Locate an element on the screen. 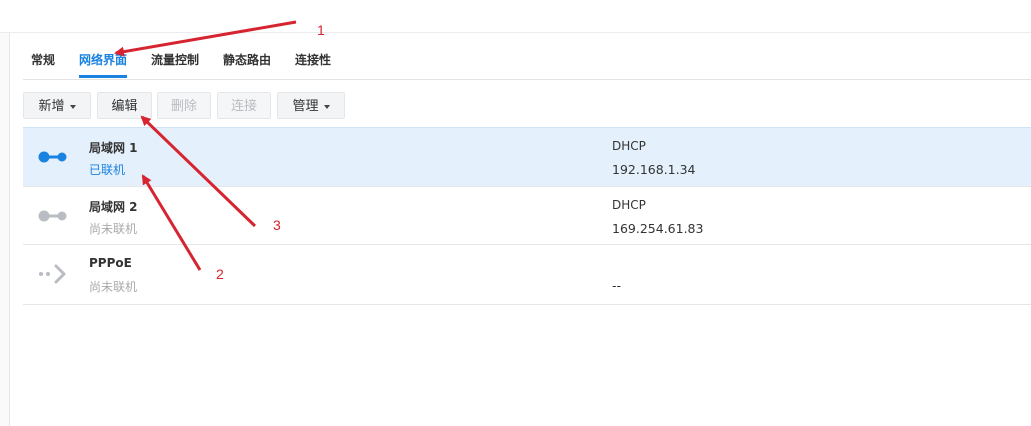 The height and width of the screenshot is (426, 1031). ethernet-disconnected-icon is located at coordinates (52, 216).